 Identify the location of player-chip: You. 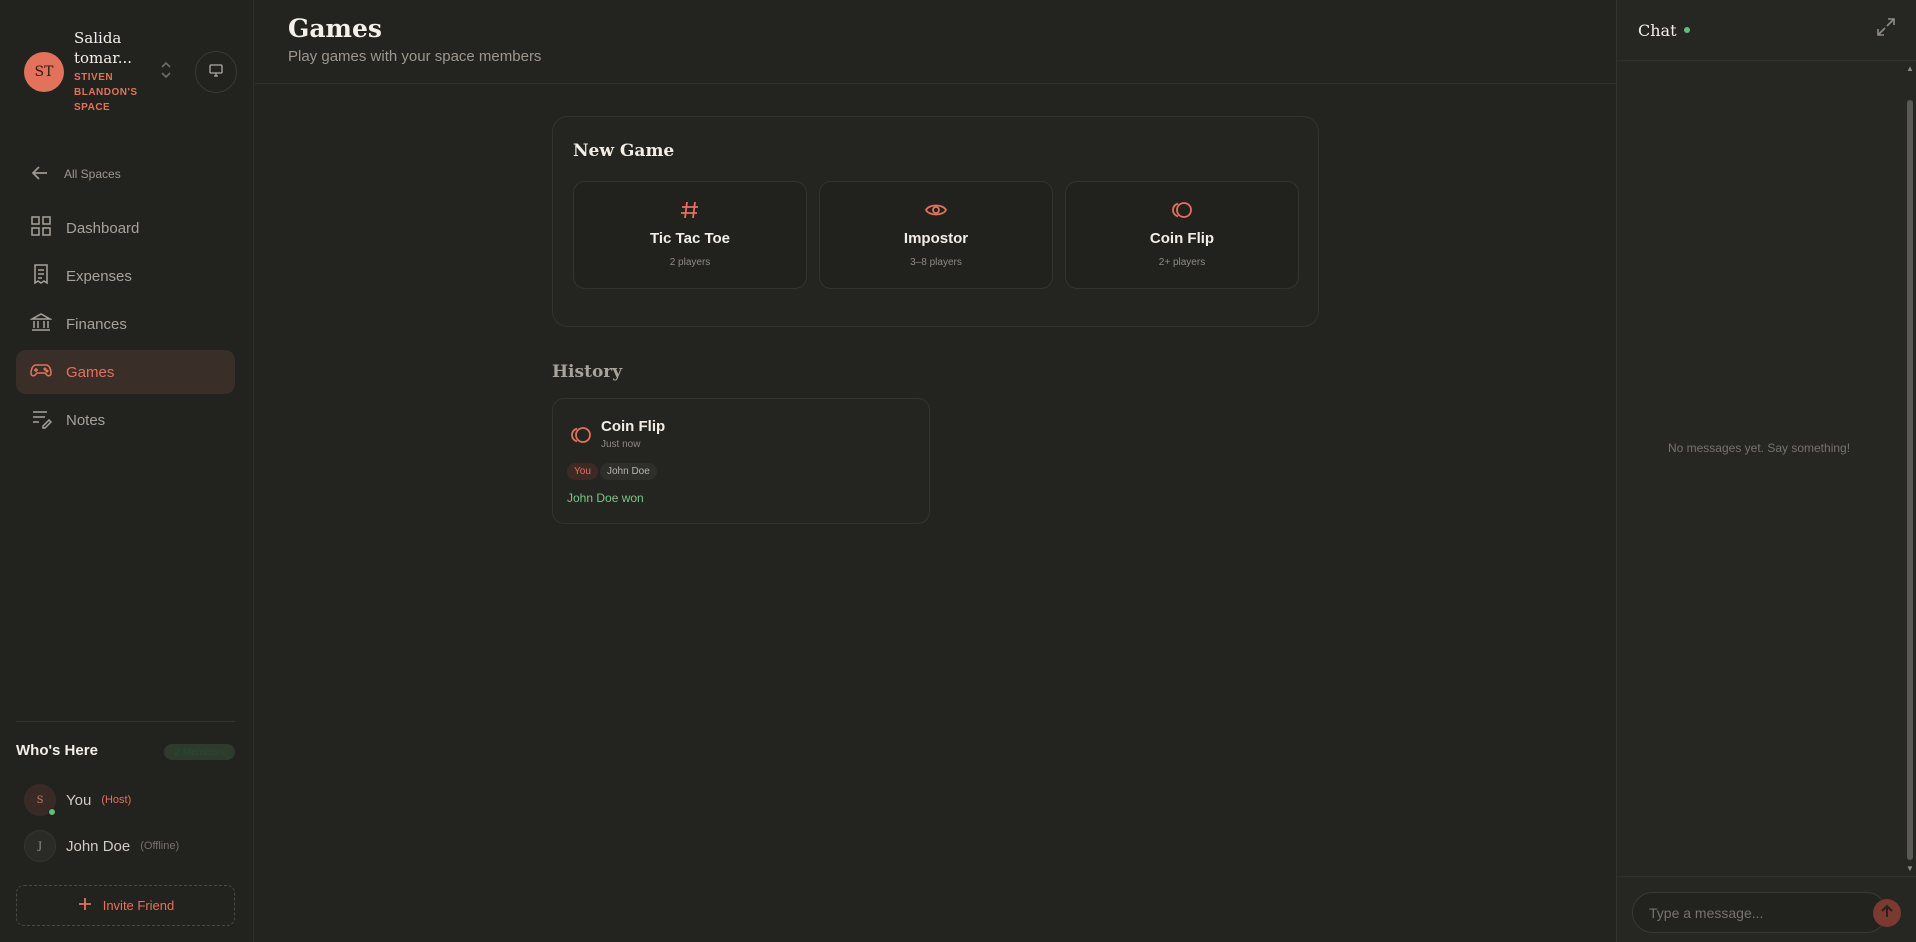
(582, 471).